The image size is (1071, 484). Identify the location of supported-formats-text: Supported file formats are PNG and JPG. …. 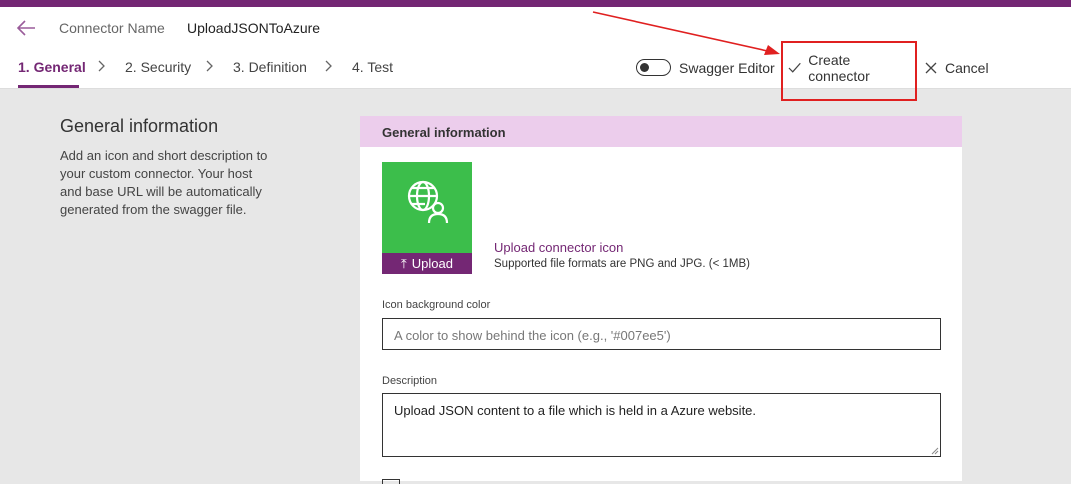
(622, 264).